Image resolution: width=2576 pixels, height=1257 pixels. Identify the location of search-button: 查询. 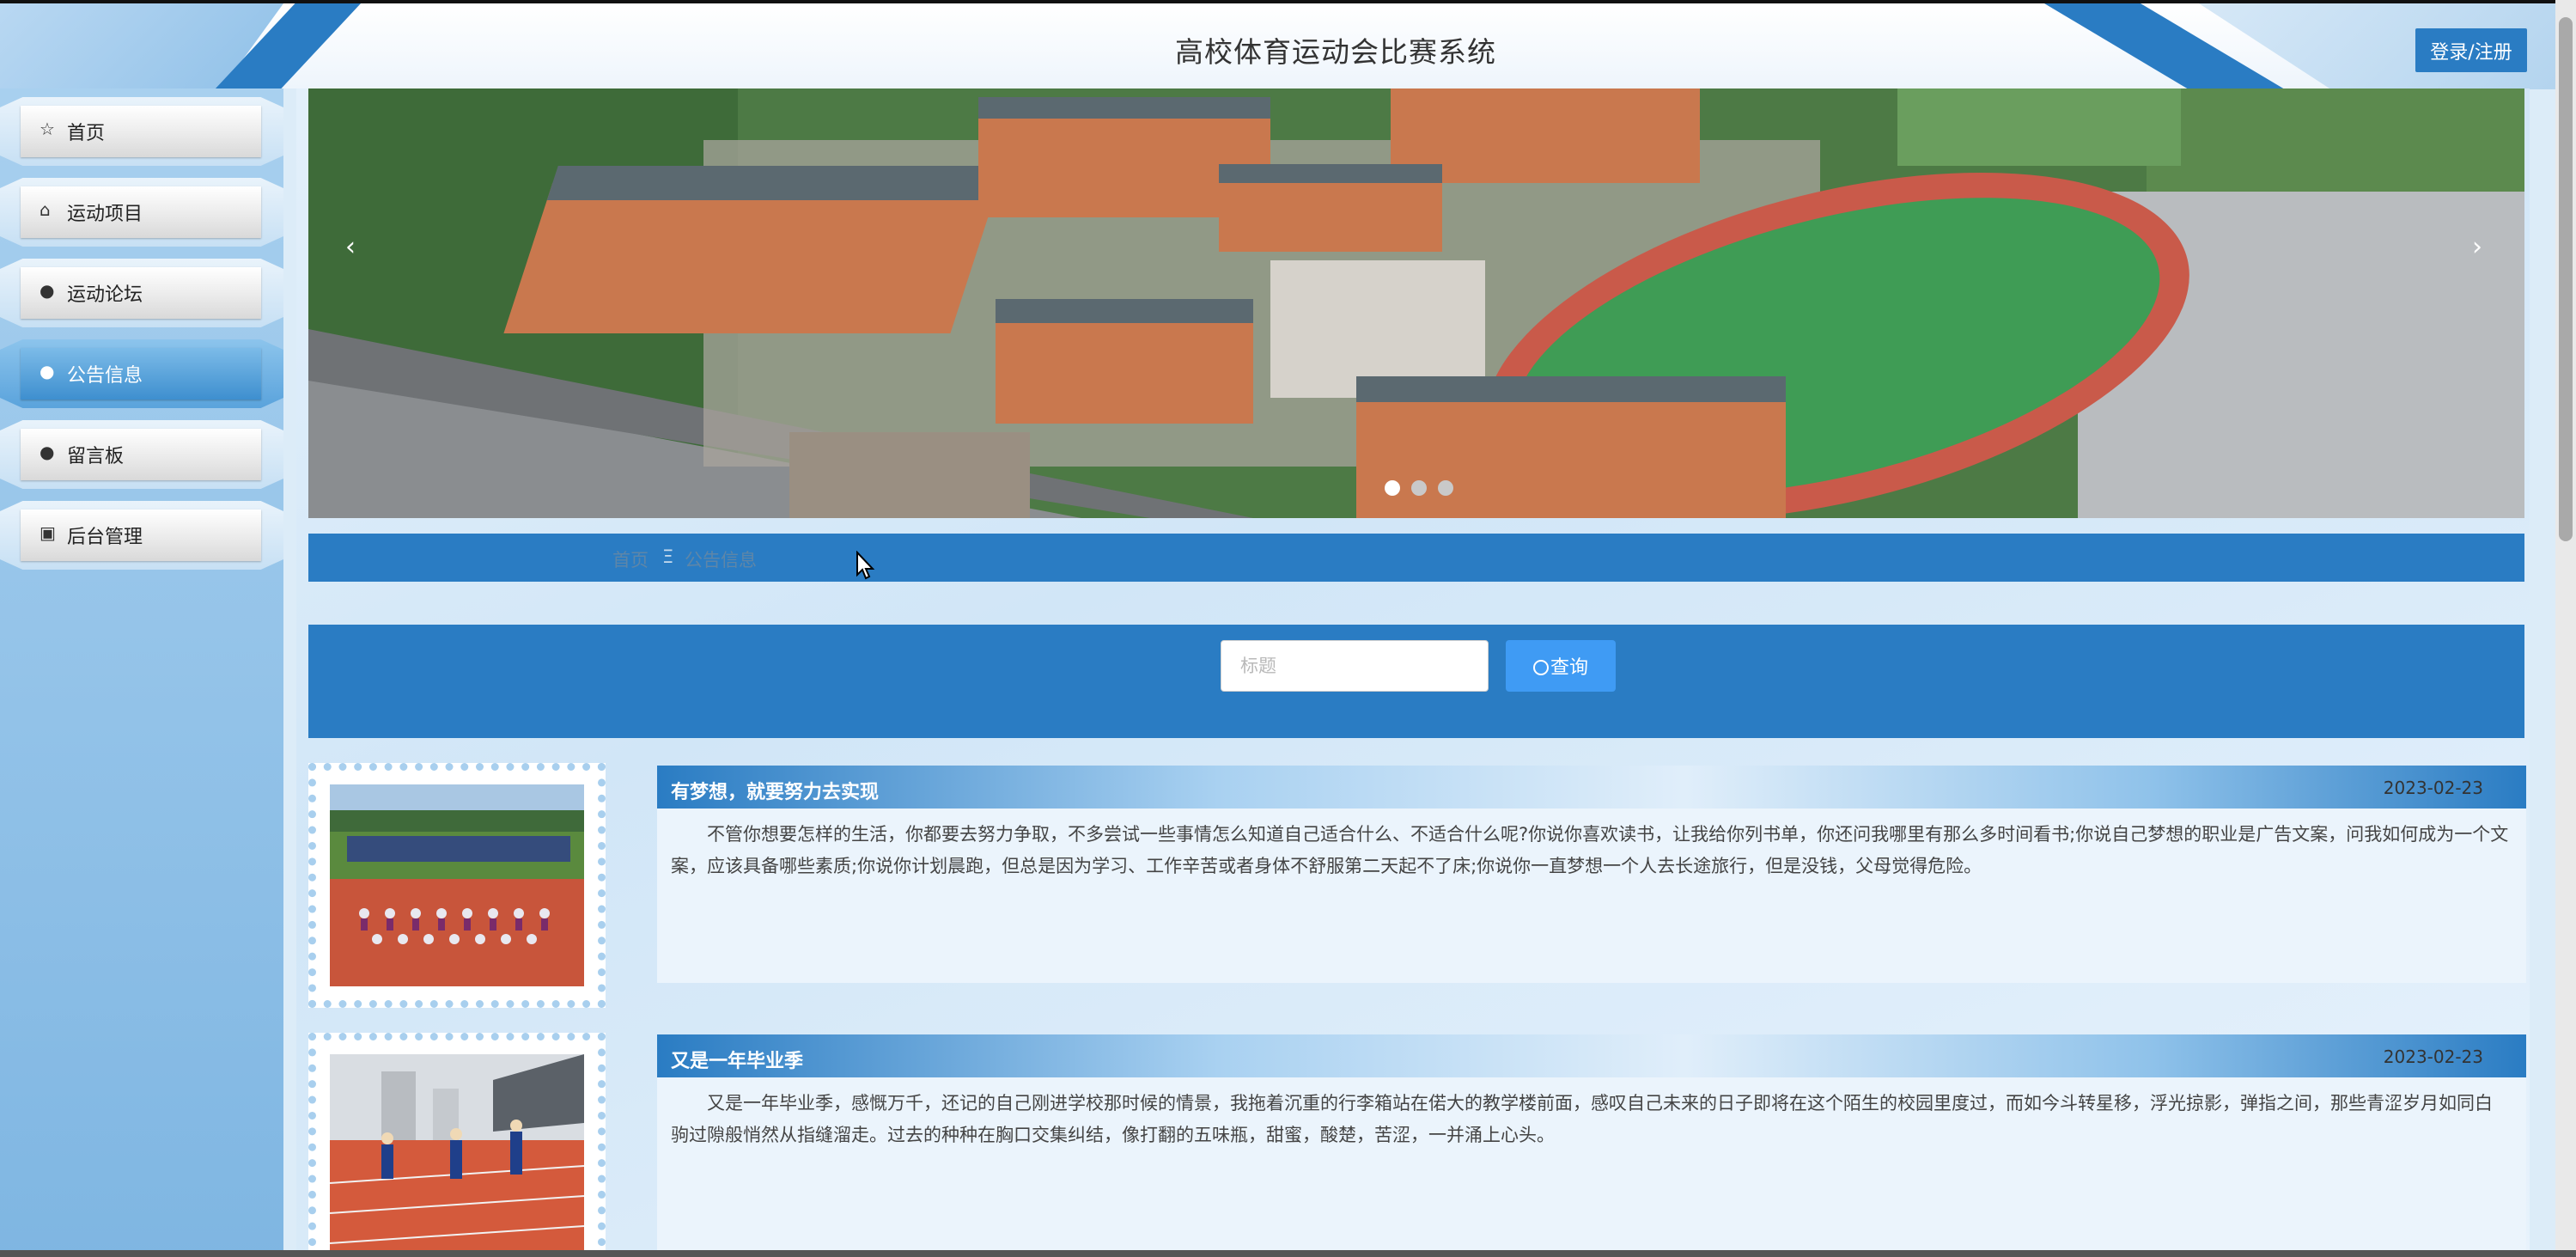
(1561, 666).